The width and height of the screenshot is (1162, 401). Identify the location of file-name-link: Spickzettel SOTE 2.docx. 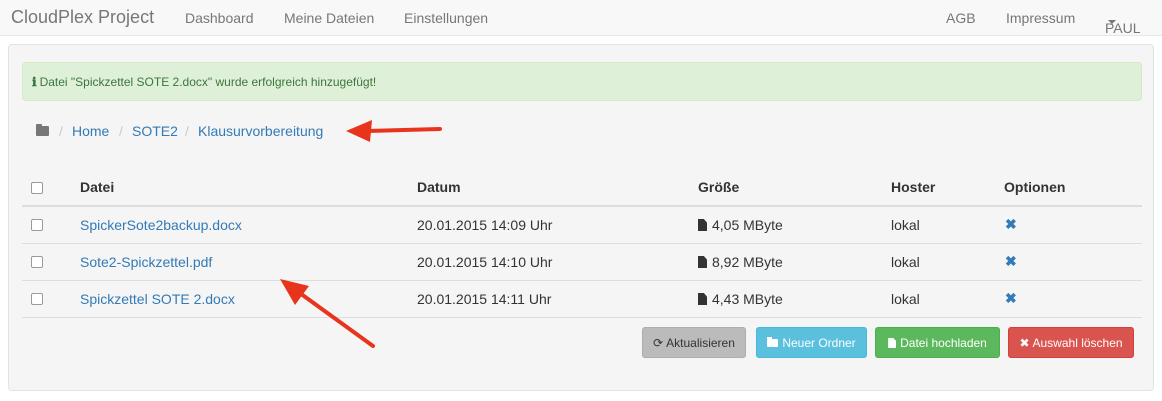
(157, 299).